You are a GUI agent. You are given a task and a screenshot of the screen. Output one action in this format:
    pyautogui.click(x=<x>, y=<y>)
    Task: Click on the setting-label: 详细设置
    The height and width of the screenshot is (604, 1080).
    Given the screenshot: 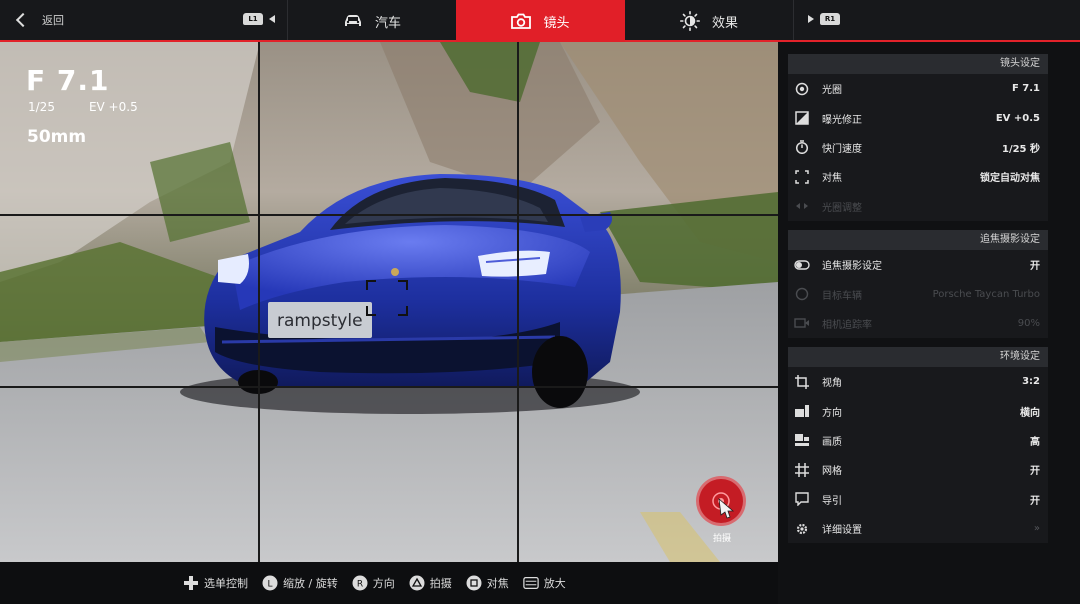 What is the action you would take?
    pyautogui.click(x=842, y=531)
    